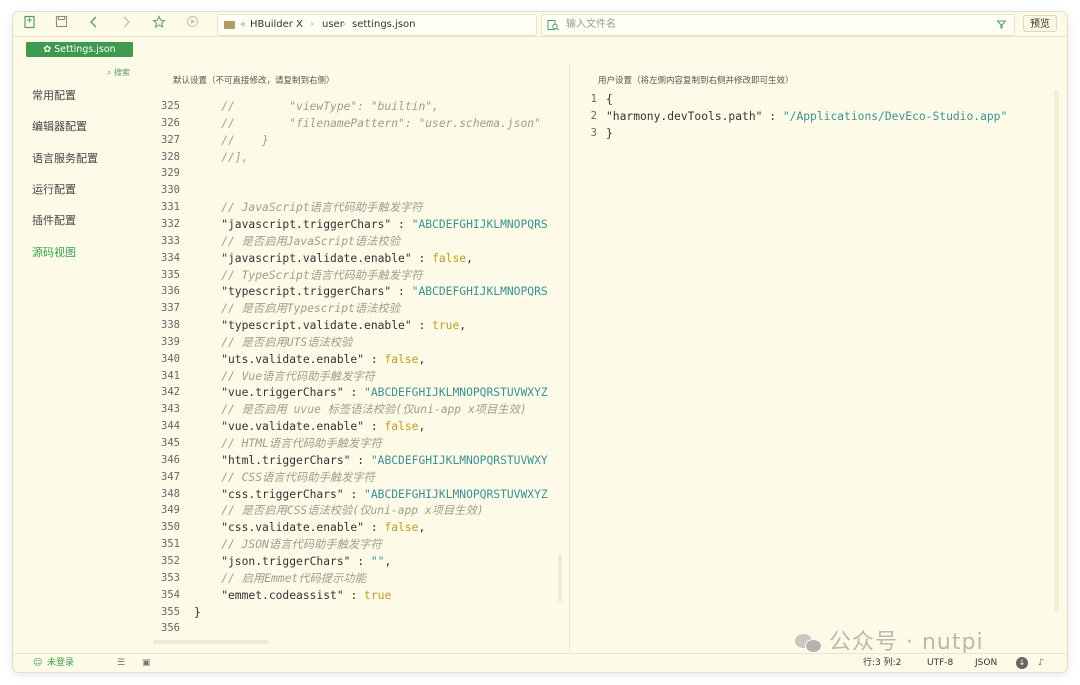  Describe the element at coordinates (170, 325) in the screenshot. I see `line-number: 338` at that location.